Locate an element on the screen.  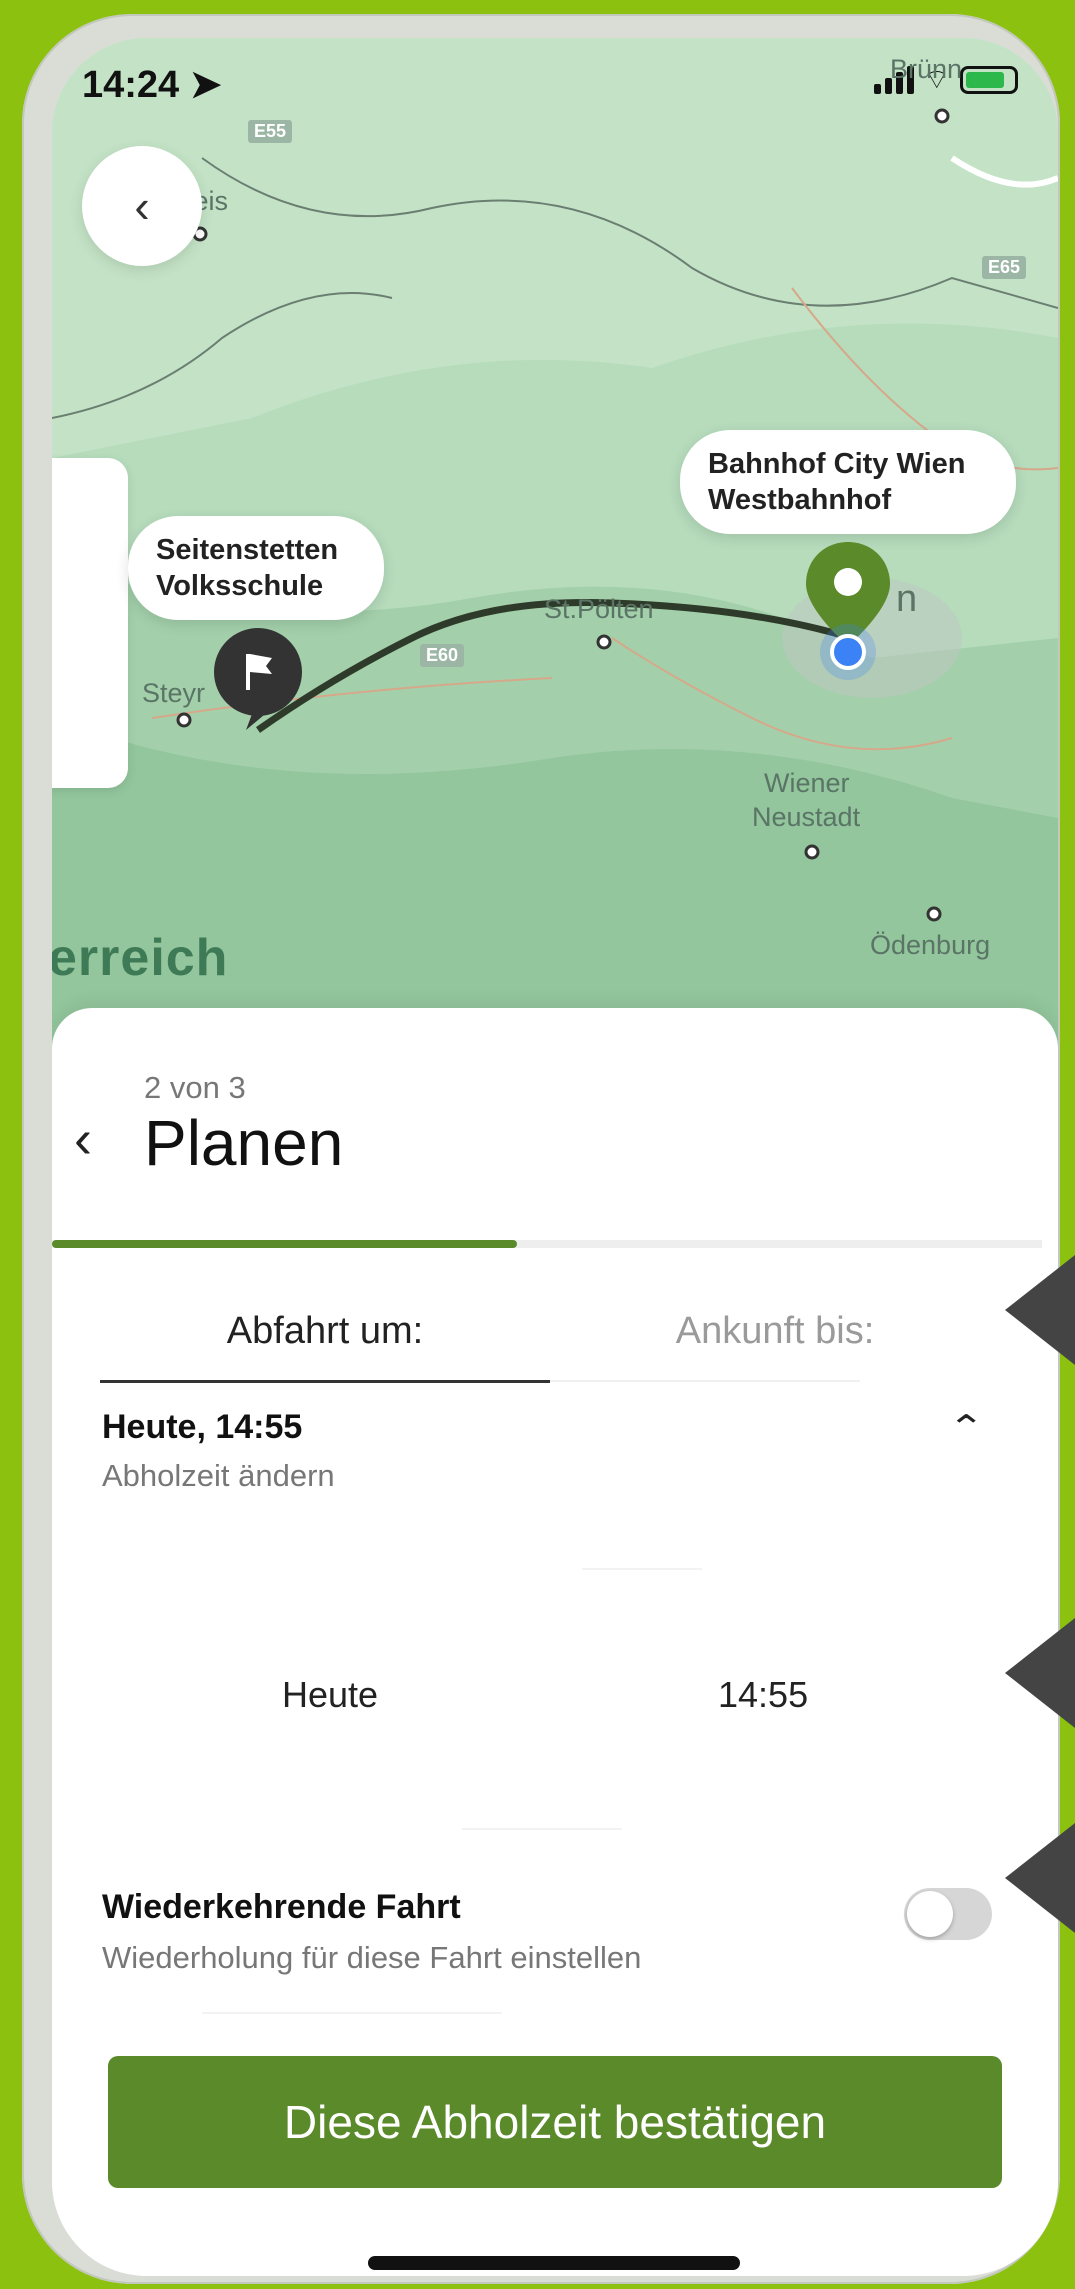
map-label-neustadt: Neustadt is located at coordinates (806, 817).